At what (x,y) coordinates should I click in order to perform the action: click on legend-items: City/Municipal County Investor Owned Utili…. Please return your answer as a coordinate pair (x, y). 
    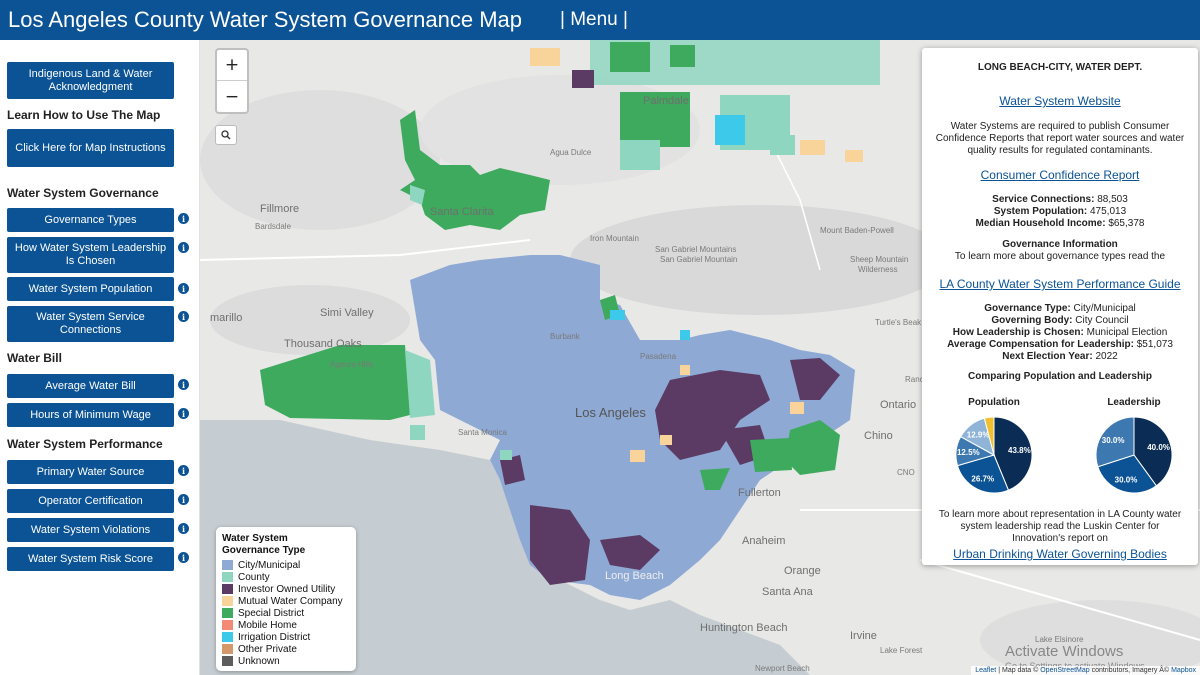
    Looking at the image, I should click on (286, 613).